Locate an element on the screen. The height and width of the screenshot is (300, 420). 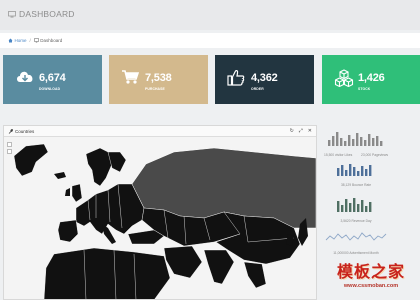
page-title-text: DASHBOARD is located at coordinates (47, 14).